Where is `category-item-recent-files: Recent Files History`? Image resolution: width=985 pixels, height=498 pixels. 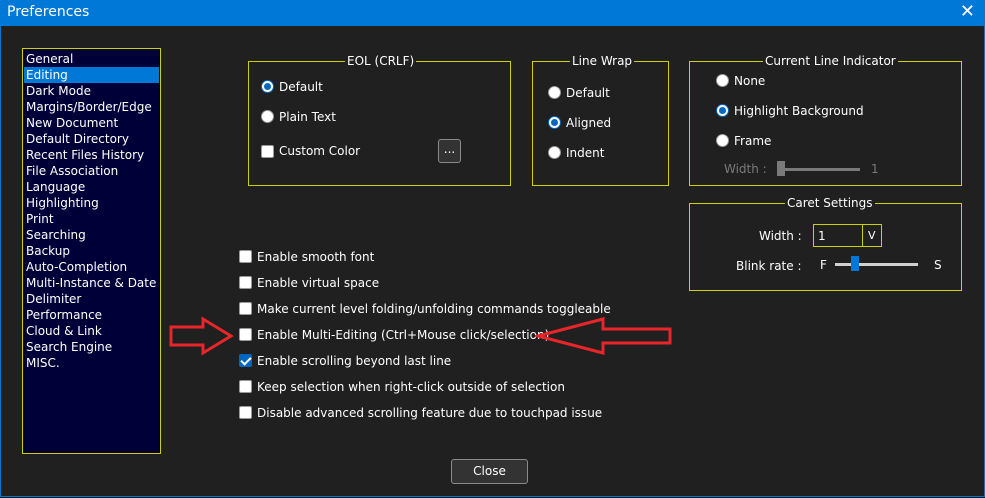
category-item-recent-files: Recent Files History is located at coordinates (91, 155).